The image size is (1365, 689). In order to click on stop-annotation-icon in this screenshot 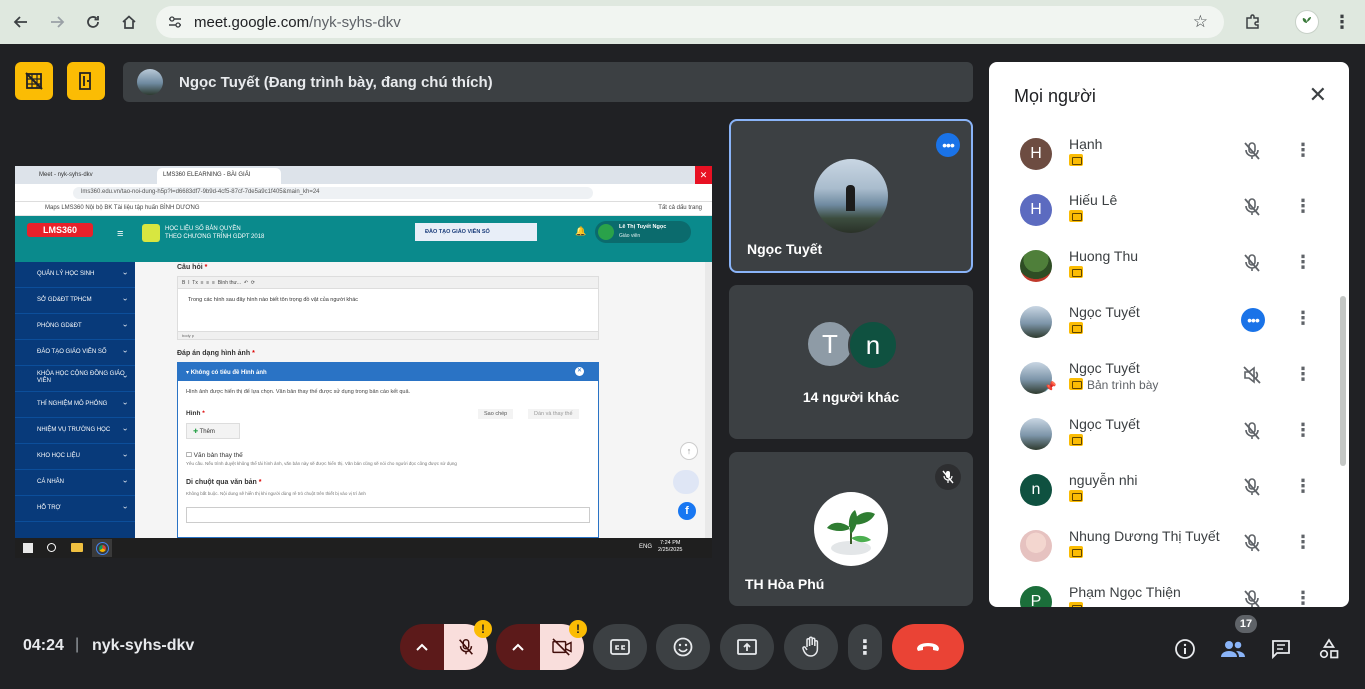, I will do `click(34, 81)`.